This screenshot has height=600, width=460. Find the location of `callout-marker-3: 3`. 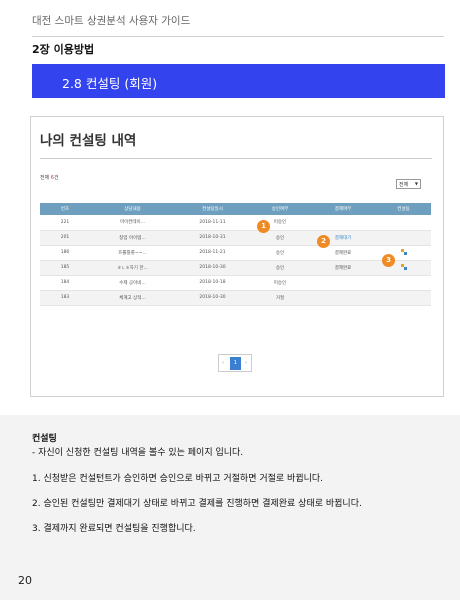

callout-marker-3: 3 is located at coordinates (388, 260).